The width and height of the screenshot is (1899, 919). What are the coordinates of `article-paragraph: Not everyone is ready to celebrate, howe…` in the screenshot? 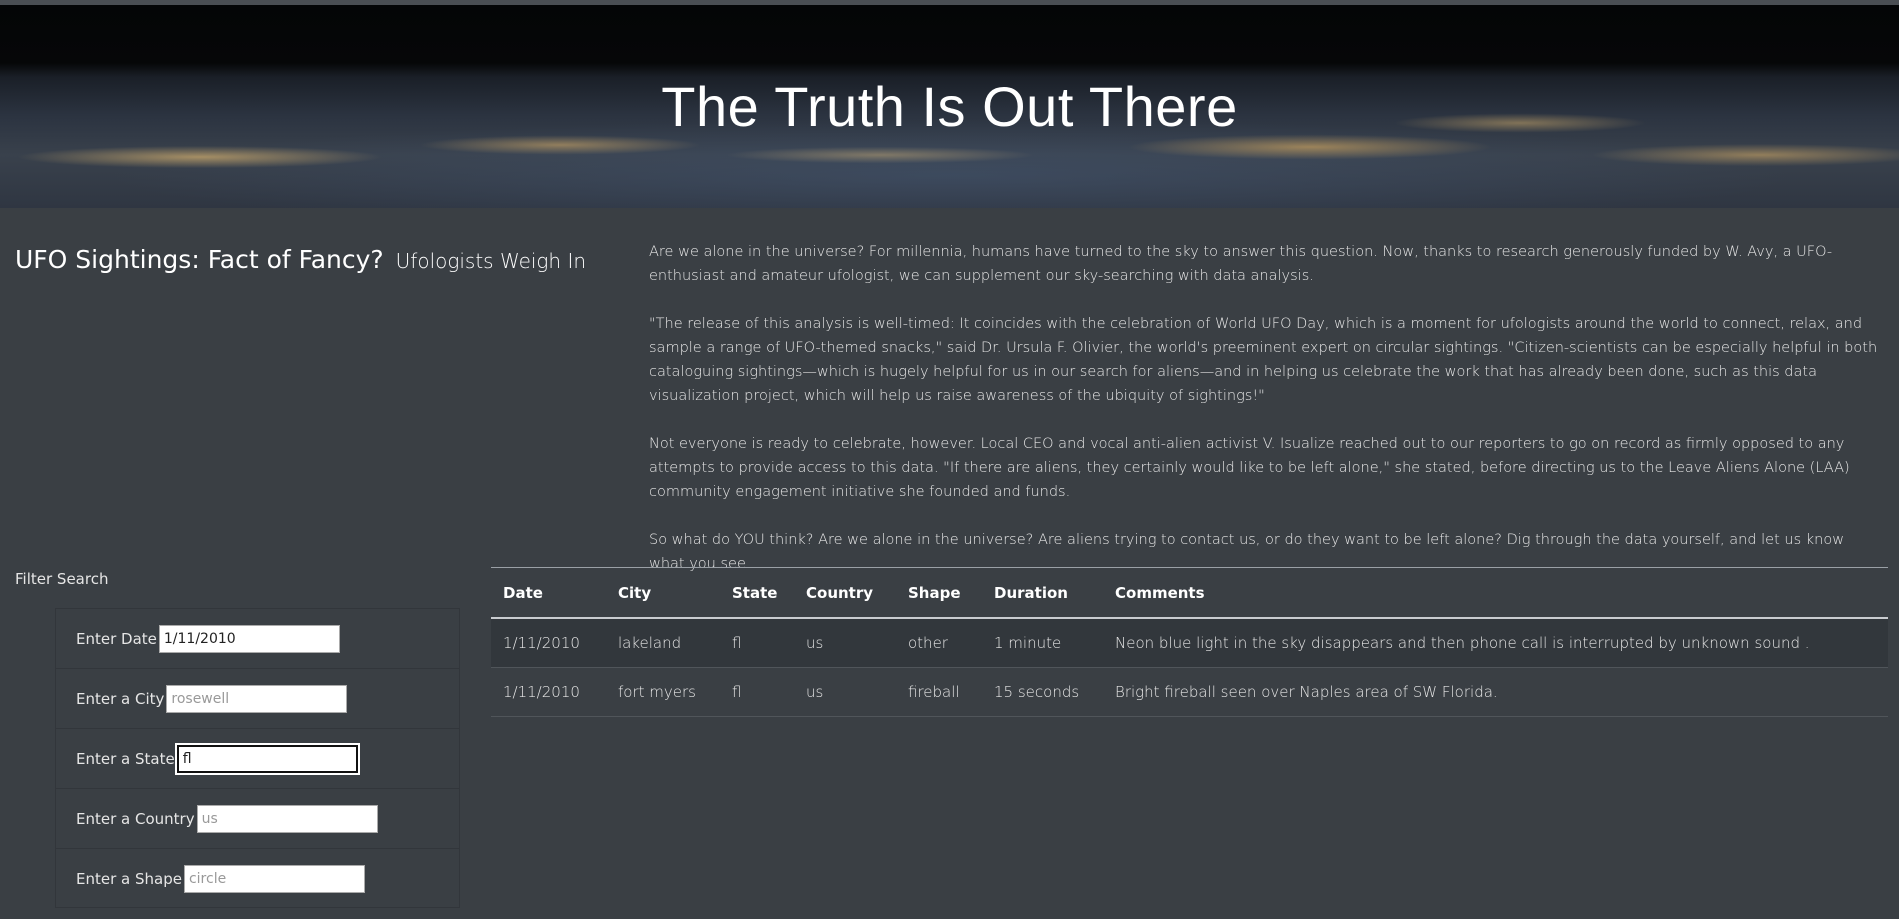 It's located at (1249, 468).